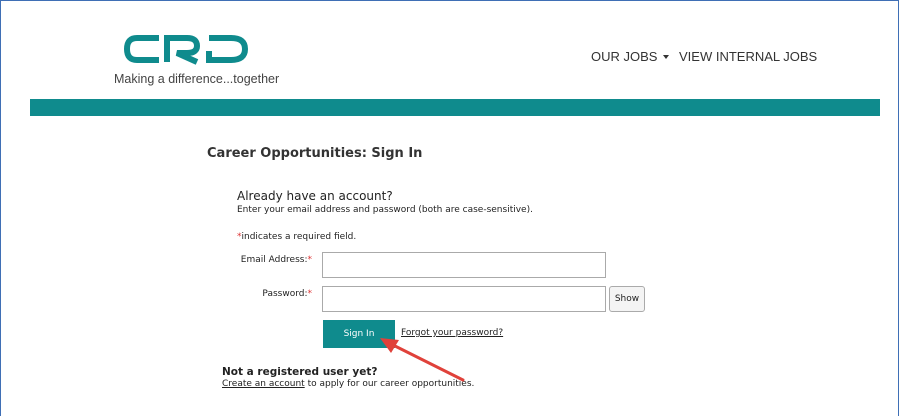 This screenshot has height=418, width=901. I want to click on red-arrow-icon, so click(422, 360).